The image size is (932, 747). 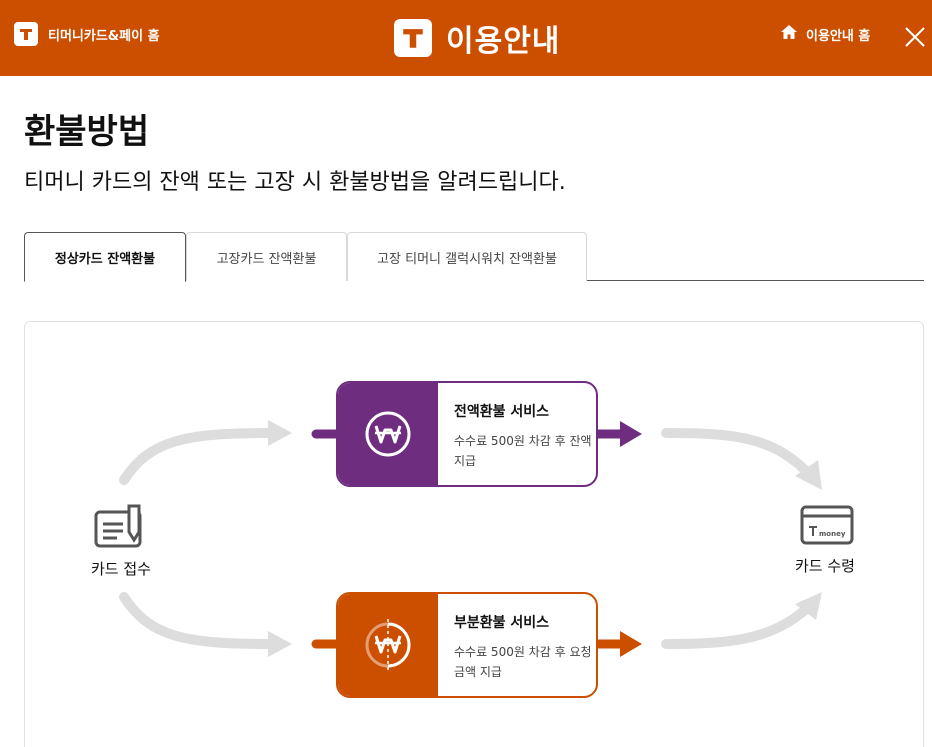 What do you see at coordinates (832, 534) in the screenshot?
I see `card-logo-text: money` at bounding box center [832, 534].